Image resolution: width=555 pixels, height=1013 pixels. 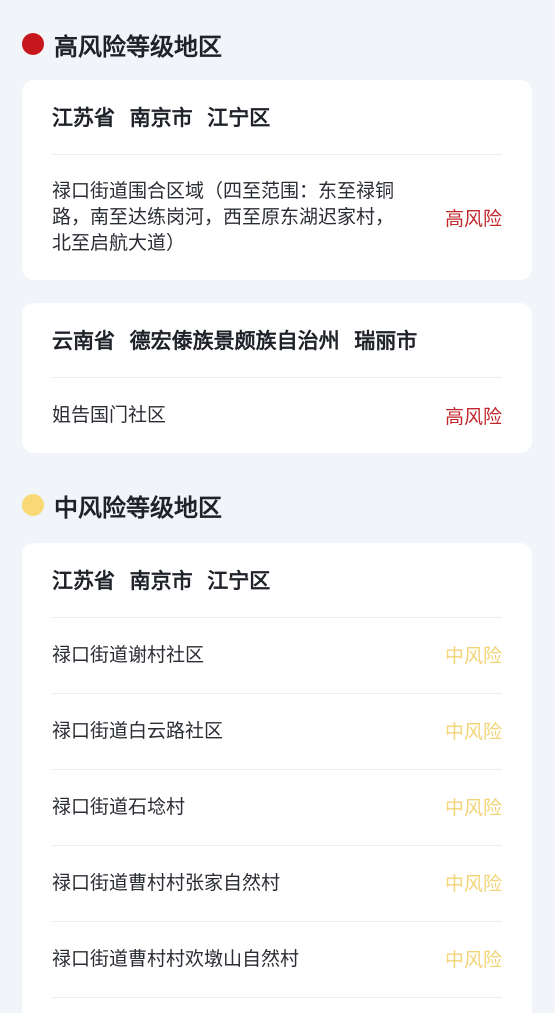 What do you see at coordinates (33, 44) in the screenshot?
I see `red-dot-icon` at bounding box center [33, 44].